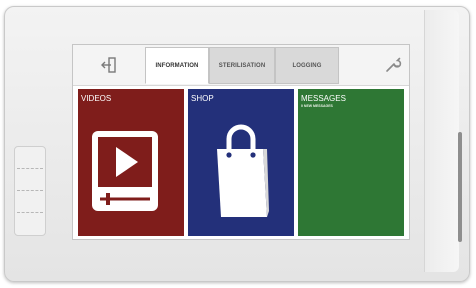 This screenshot has width=476, height=288. I want to click on videos-tile-label: VIDEOS, so click(96, 98).